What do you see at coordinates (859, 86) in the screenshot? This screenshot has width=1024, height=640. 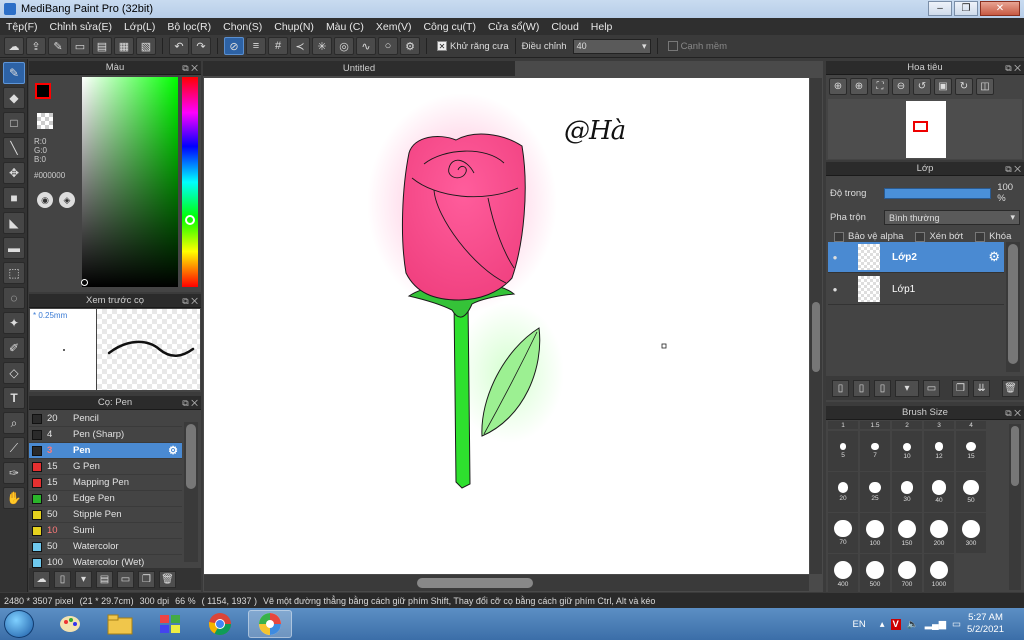 I see `zoom-fit-icon: ⊕` at bounding box center [859, 86].